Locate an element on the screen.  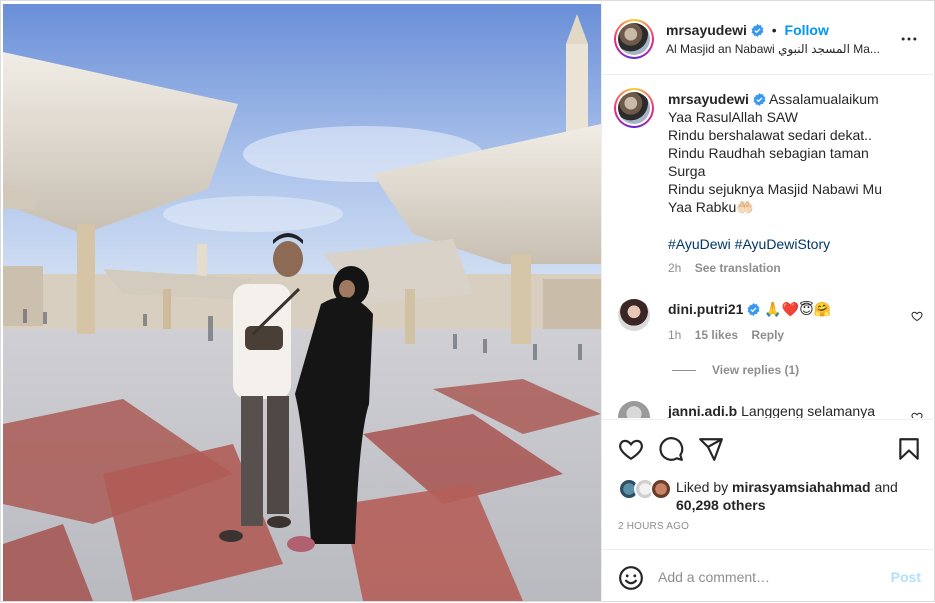
follow-button: Follow is located at coordinates (807, 30).